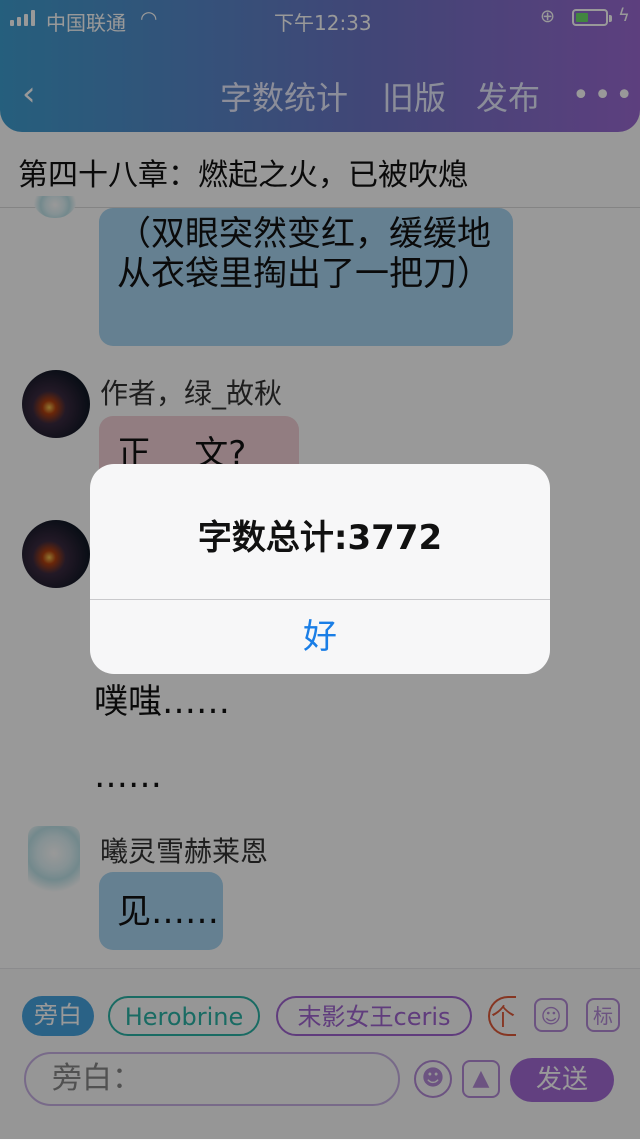 The width and height of the screenshot is (640, 1140). Describe the element at coordinates (320, 538) in the screenshot. I see `alert-message: 字数总计:3772` at that location.